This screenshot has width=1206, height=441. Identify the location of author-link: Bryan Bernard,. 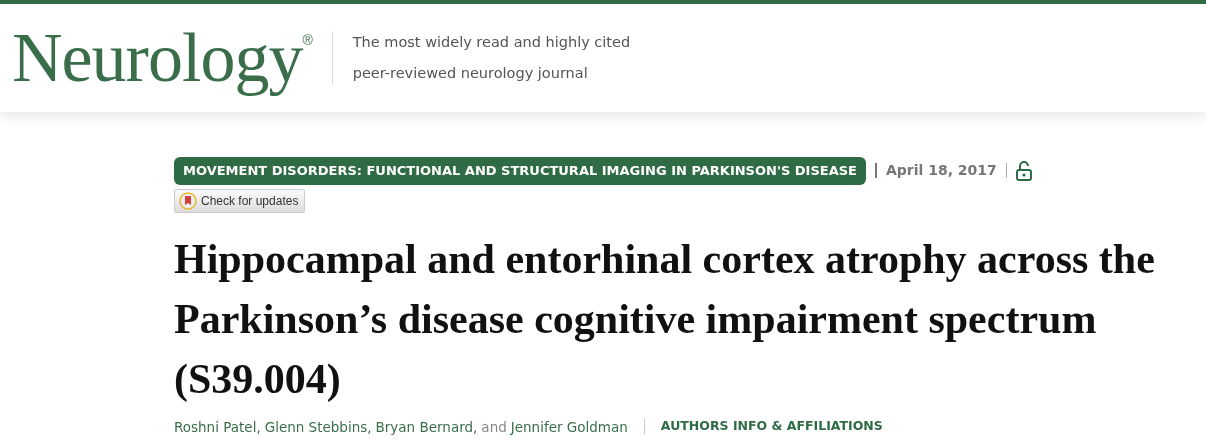
(426, 426).